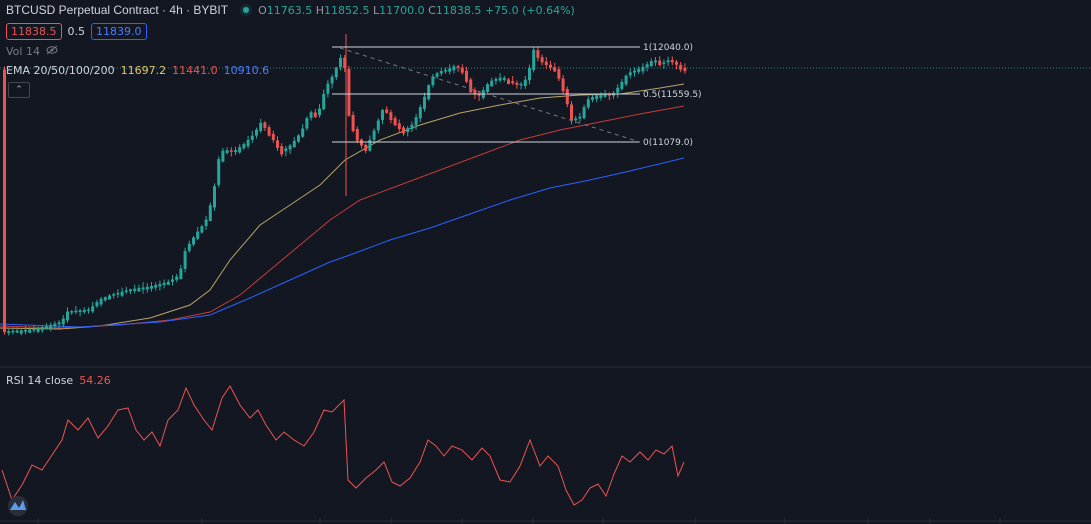 The width and height of the screenshot is (1091, 524). Describe the element at coordinates (458, 10) in the screenshot. I see `close-value: 11838.5` at that location.